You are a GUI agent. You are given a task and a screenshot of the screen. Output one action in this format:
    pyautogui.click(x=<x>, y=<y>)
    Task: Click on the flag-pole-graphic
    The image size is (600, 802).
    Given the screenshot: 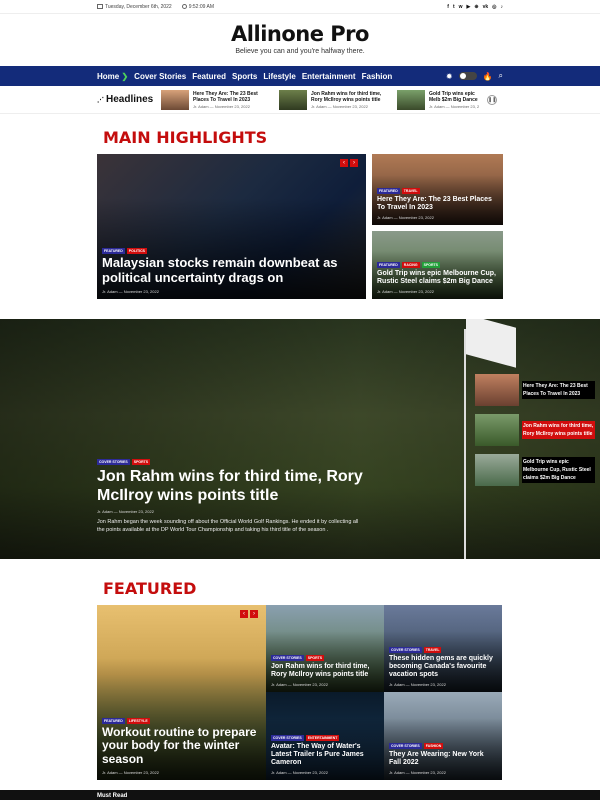 What is the action you would take?
    pyautogui.click(x=465, y=444)
    